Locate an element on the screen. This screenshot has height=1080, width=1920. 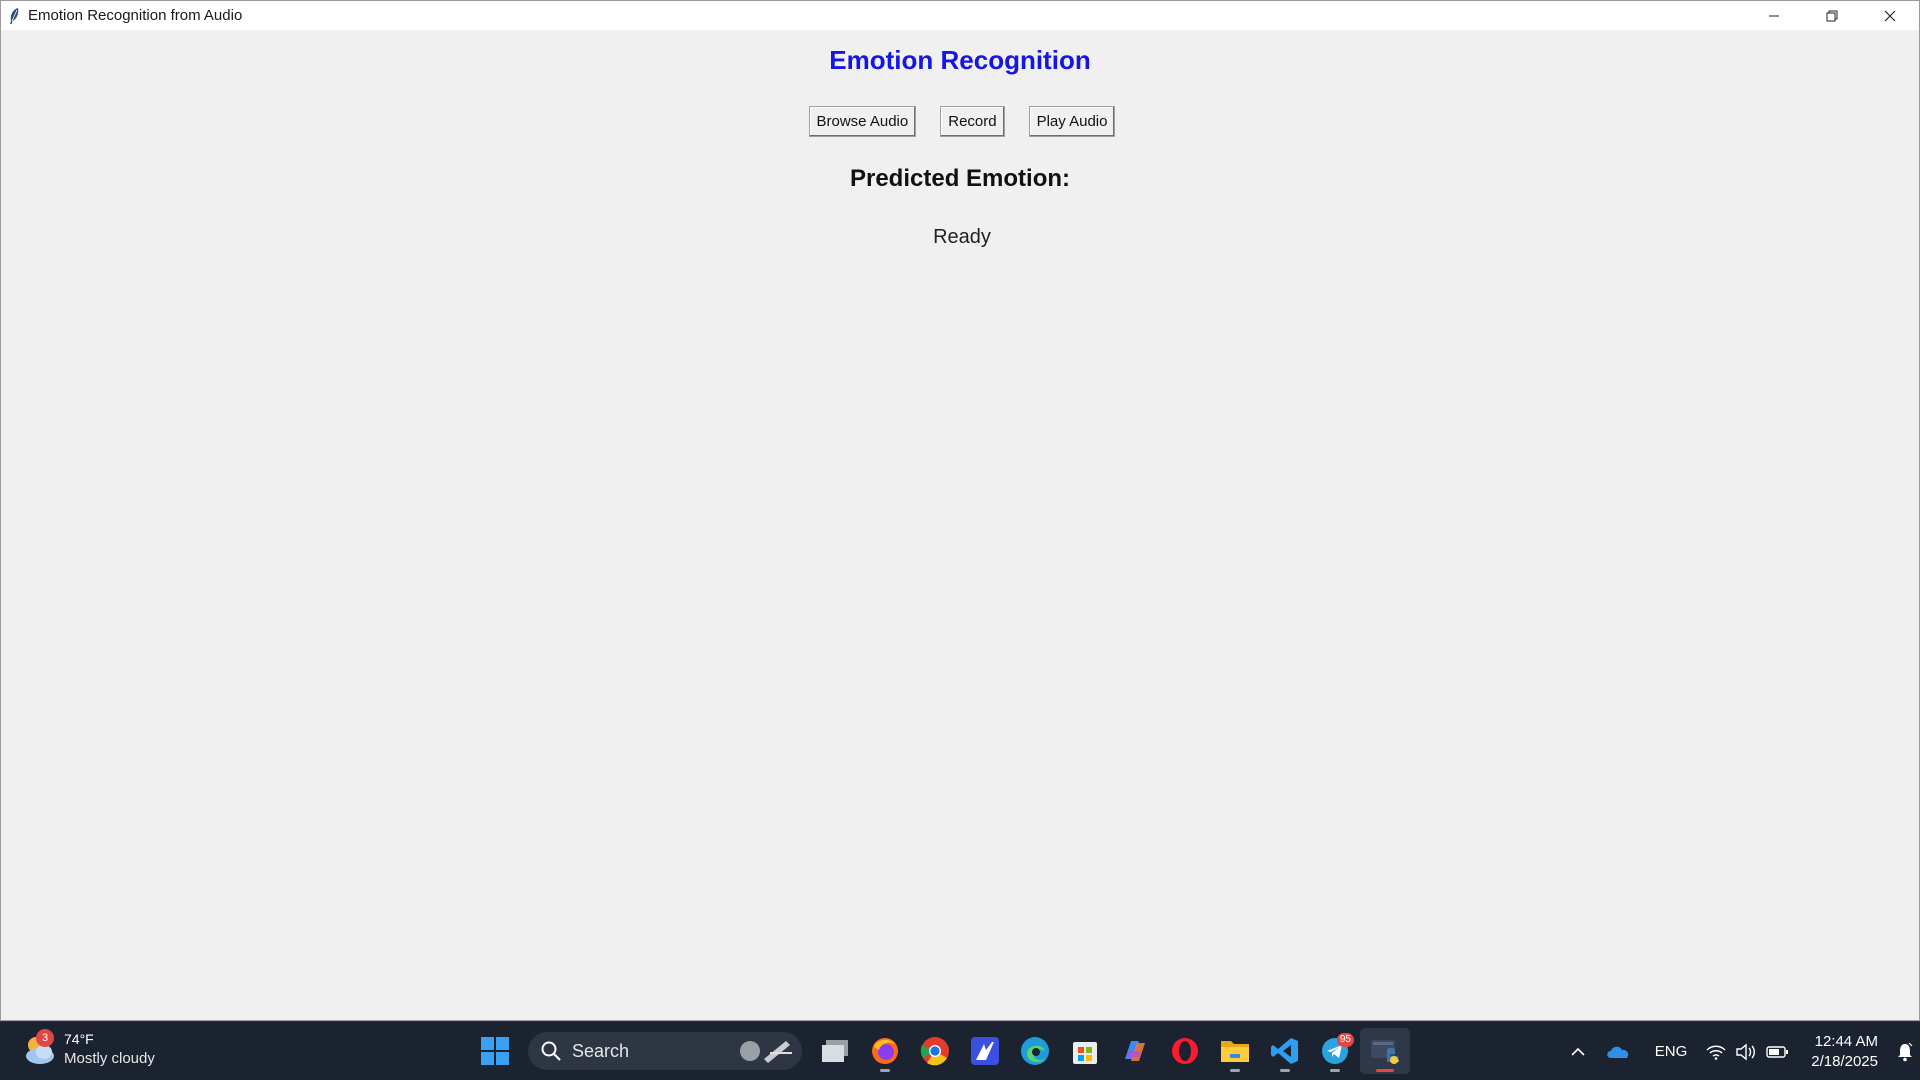
chevron-up-icon is located at coordinates (1578, 1051).